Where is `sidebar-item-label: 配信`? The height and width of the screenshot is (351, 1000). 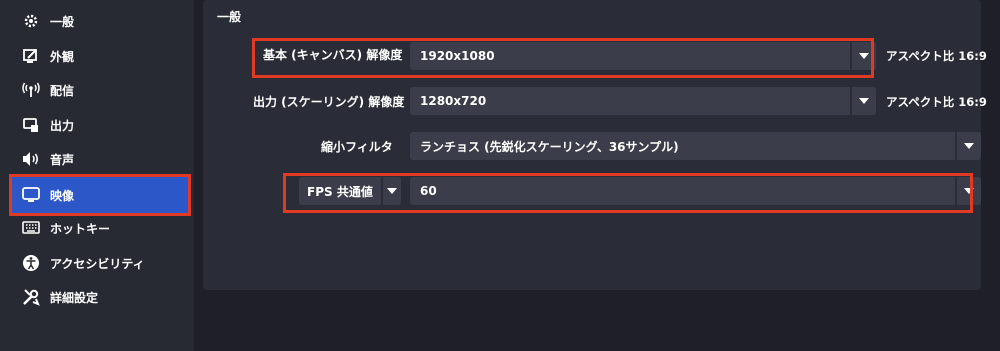
sidebar-item-label: 配信 is located at coordinates (62, 90).